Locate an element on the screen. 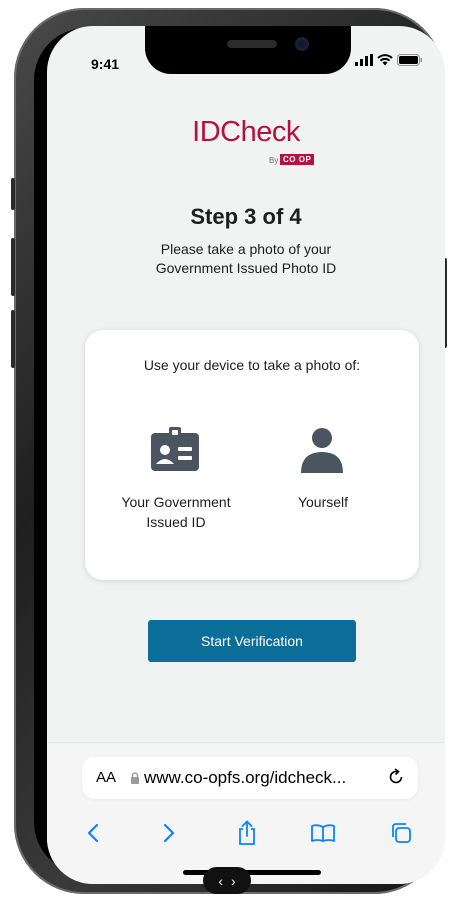  notch is located at coordinates (248, 50).